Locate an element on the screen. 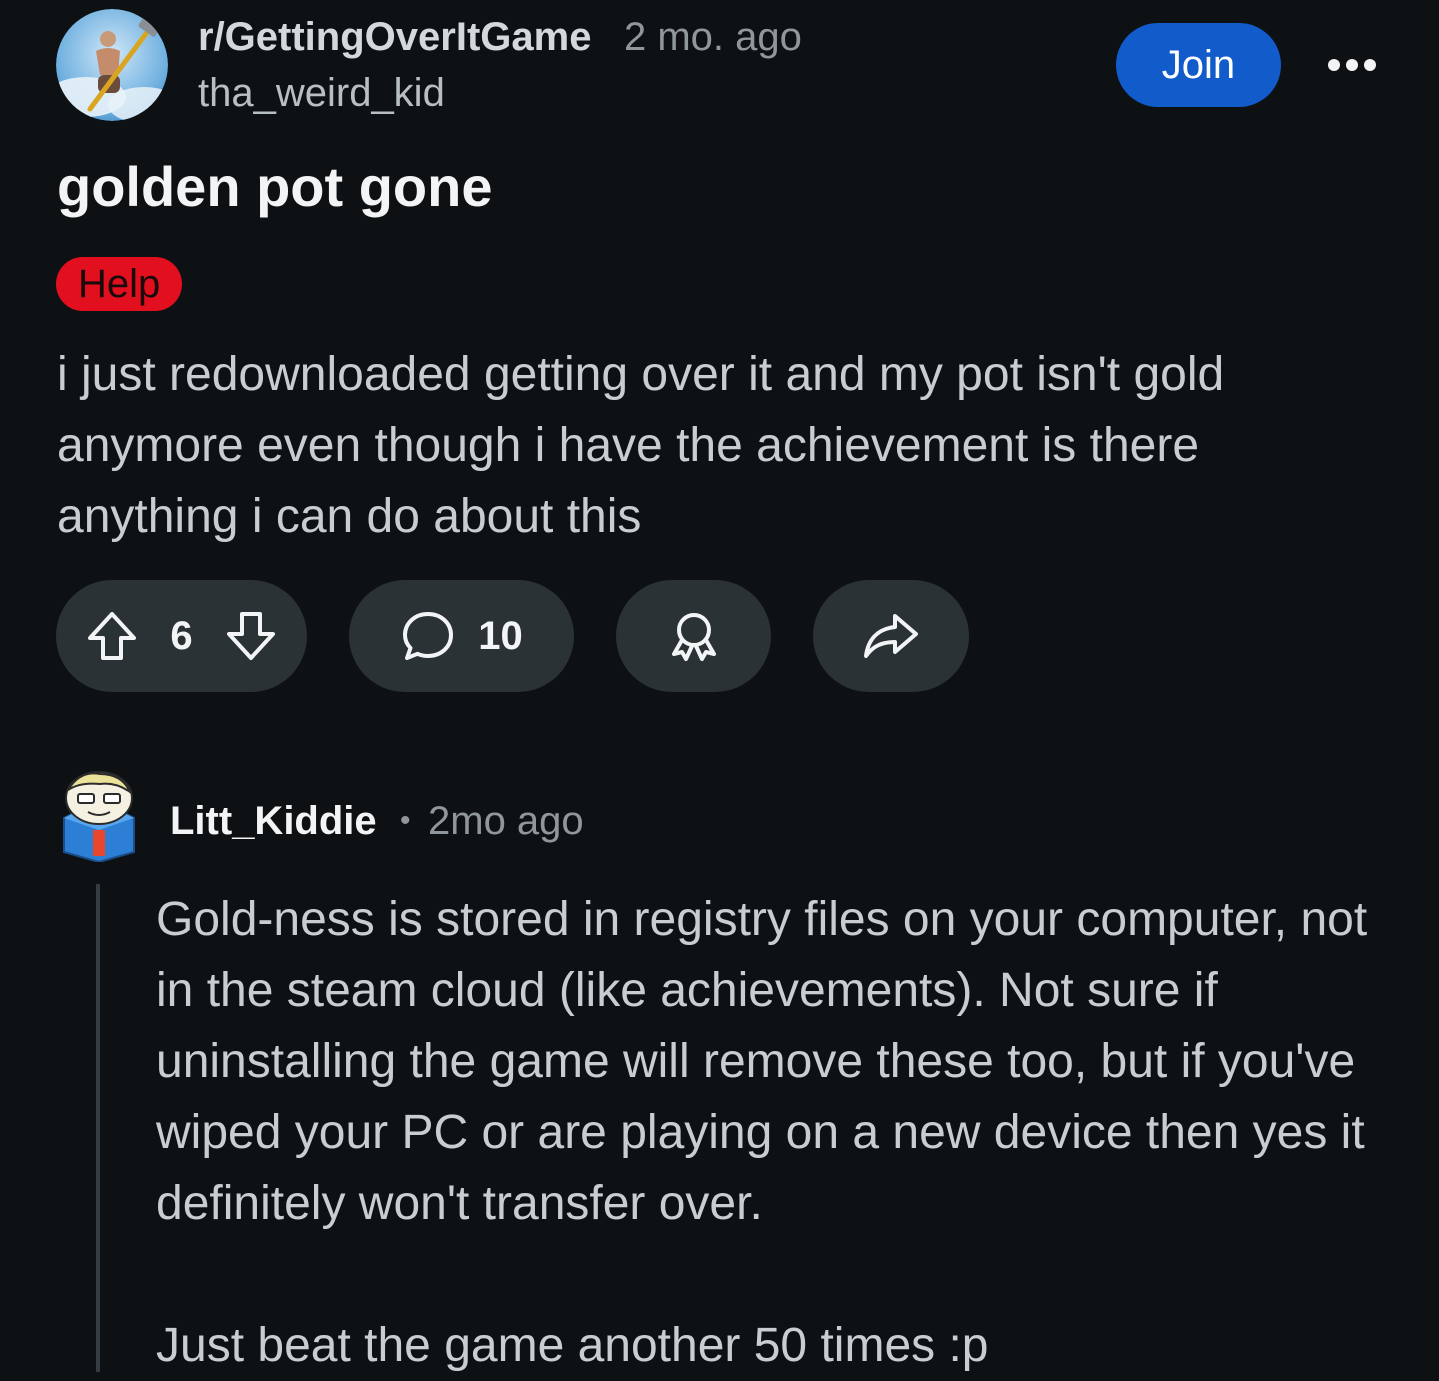 The image size is (1439, 1381). share-button is located at coordinates (891, 636).